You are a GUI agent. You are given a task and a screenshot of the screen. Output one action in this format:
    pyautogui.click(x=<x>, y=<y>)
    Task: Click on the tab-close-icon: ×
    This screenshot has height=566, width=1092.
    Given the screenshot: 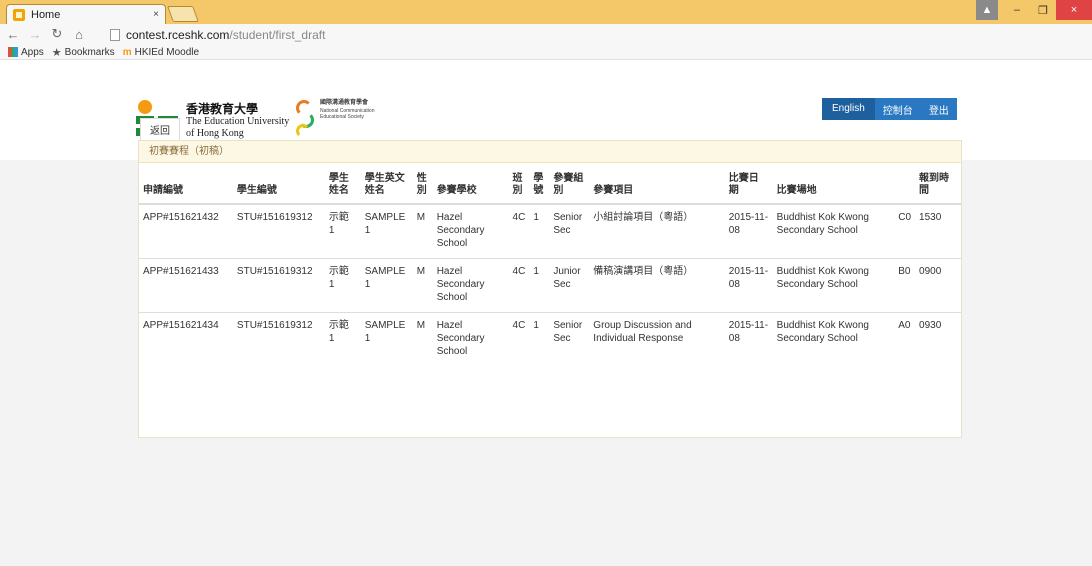 What is the action you would take?
    pyautogui.click(x=156, y=14)
    